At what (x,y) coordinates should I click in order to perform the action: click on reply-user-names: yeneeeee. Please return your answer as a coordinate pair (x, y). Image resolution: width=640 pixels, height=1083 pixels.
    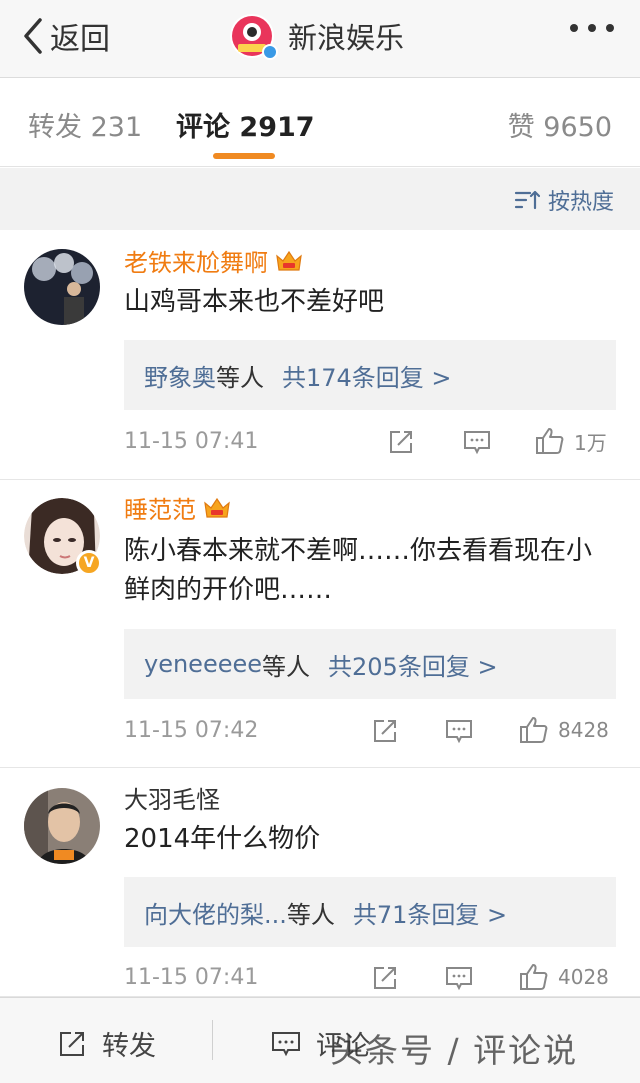
    Looking at the image, I should click on (203, 664).